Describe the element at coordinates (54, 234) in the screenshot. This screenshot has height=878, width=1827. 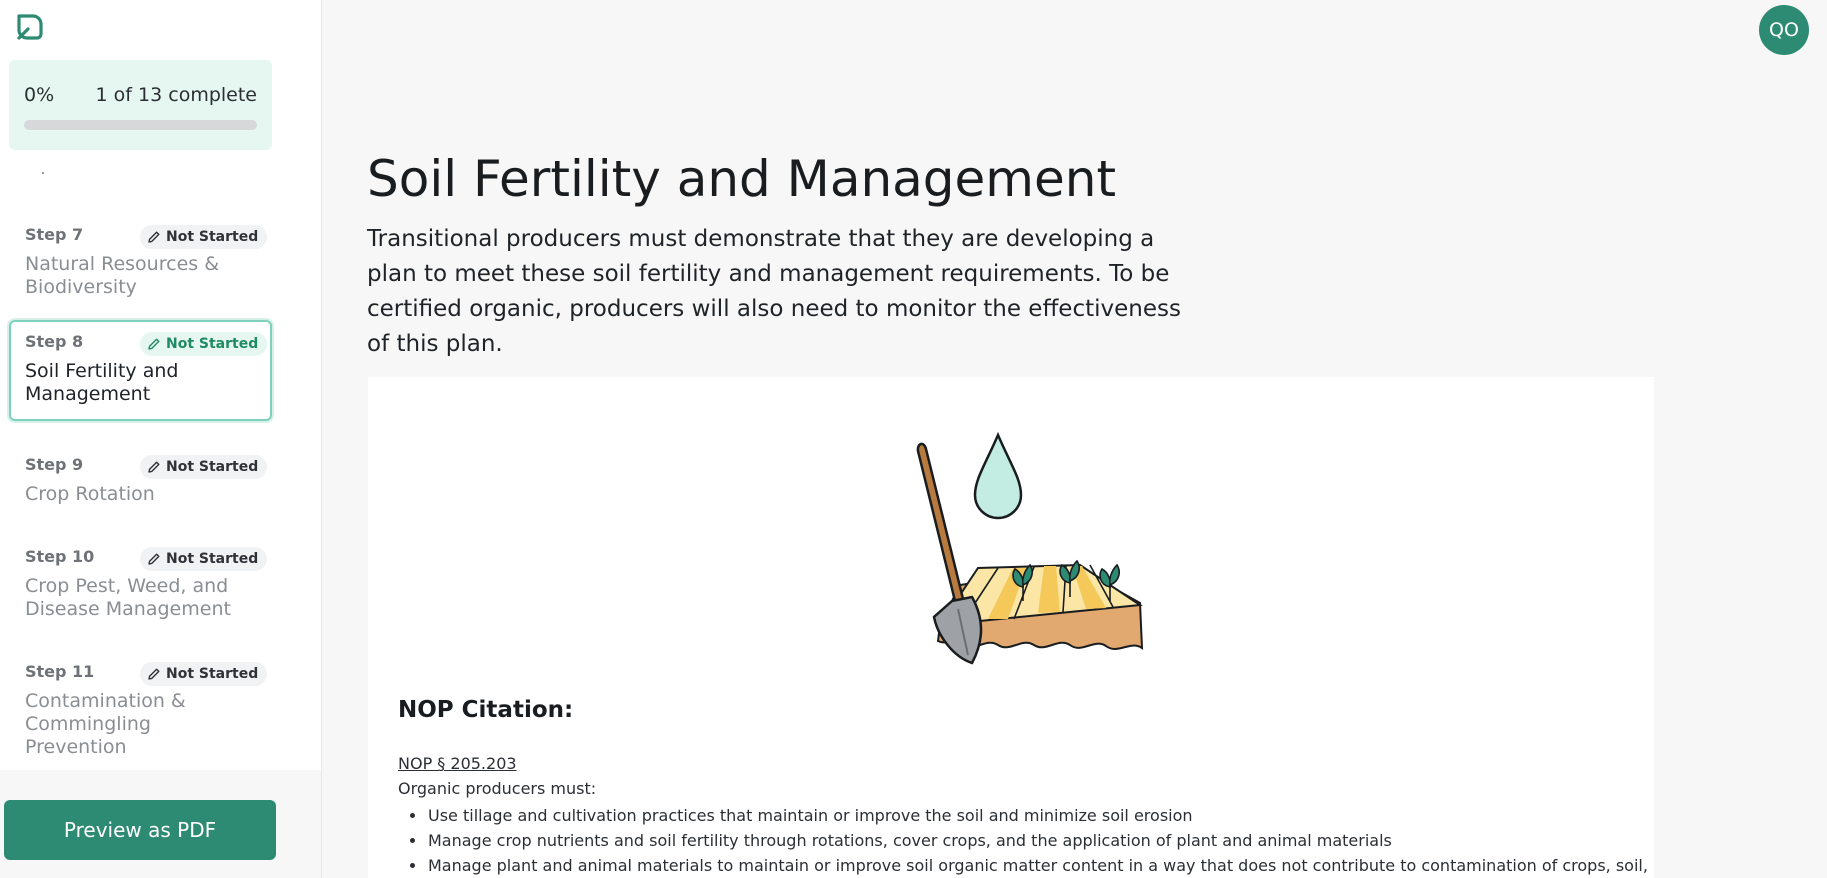
I see `step-number: Step 7` at that location.